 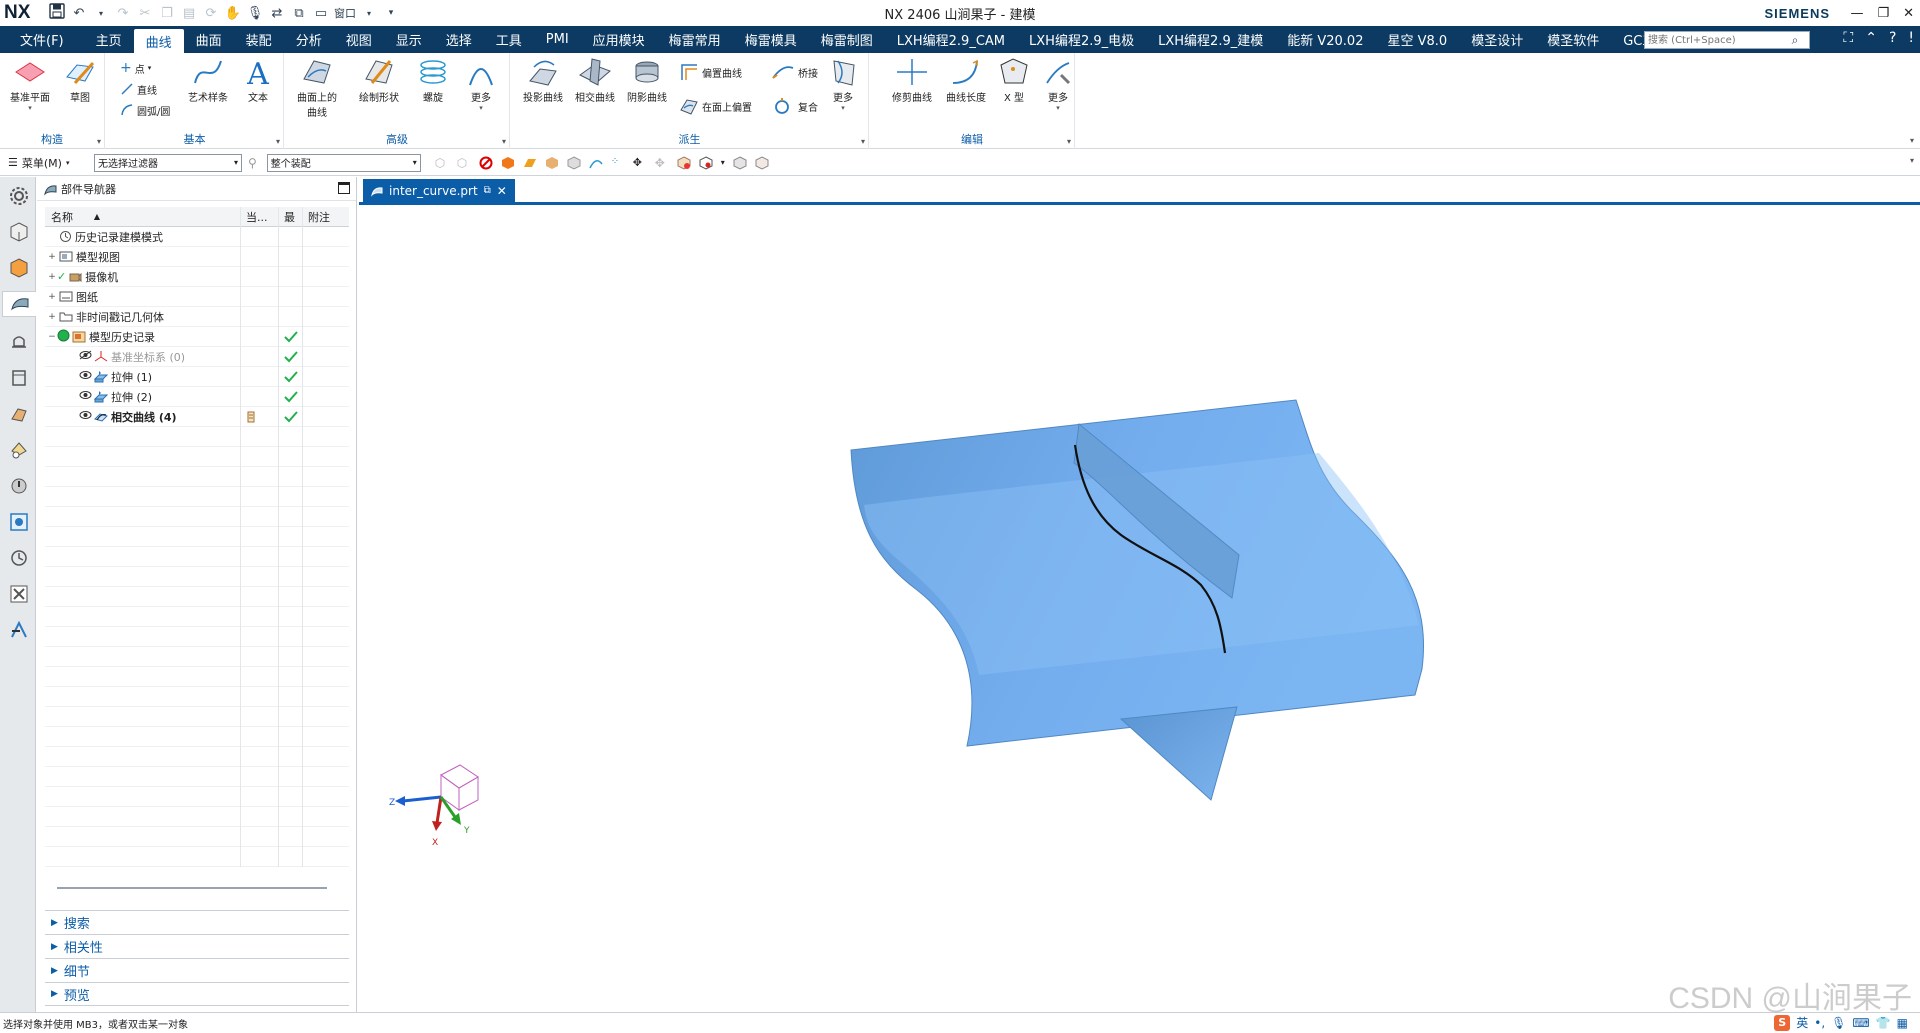 I want to click on law-curve-button: 绘制形状, so click(x=379, y=86).